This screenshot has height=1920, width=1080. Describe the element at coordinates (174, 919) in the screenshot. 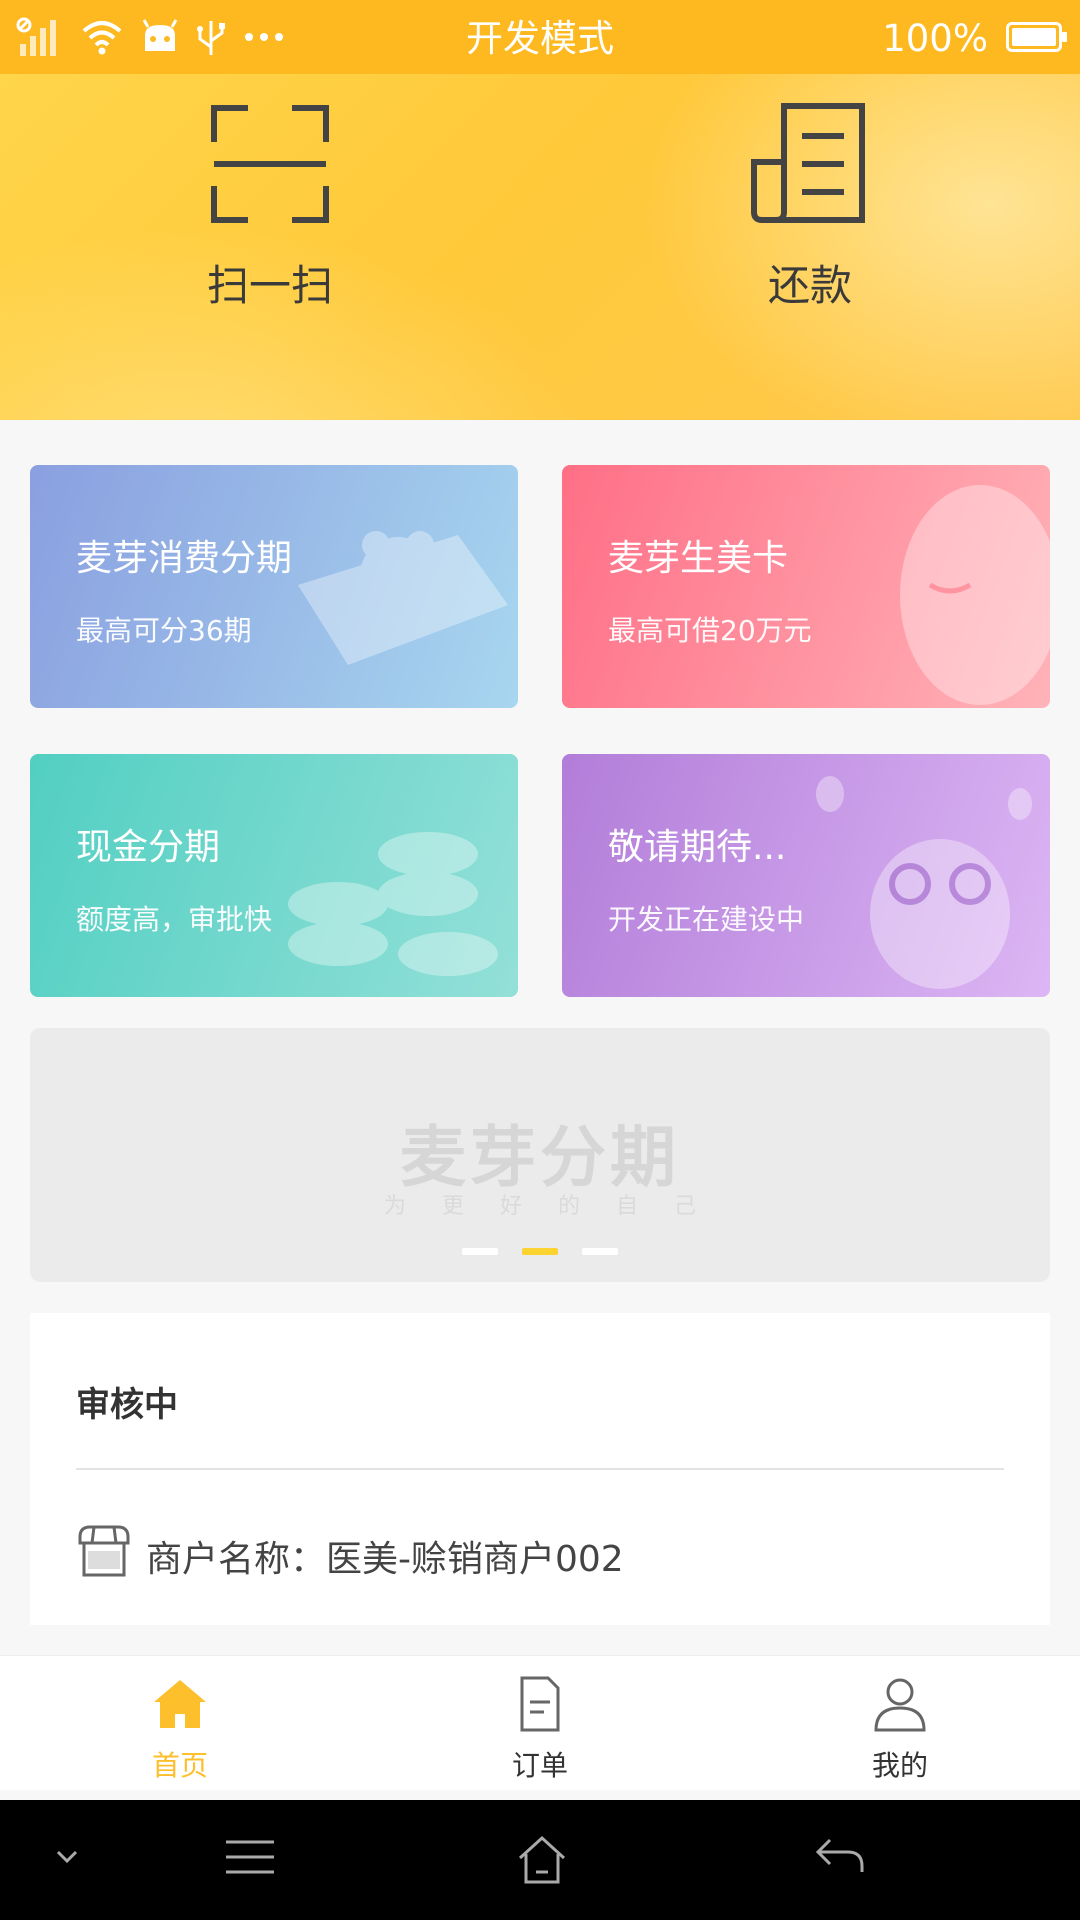

I see `card-subtitle: 额度高，审批快` at that location.